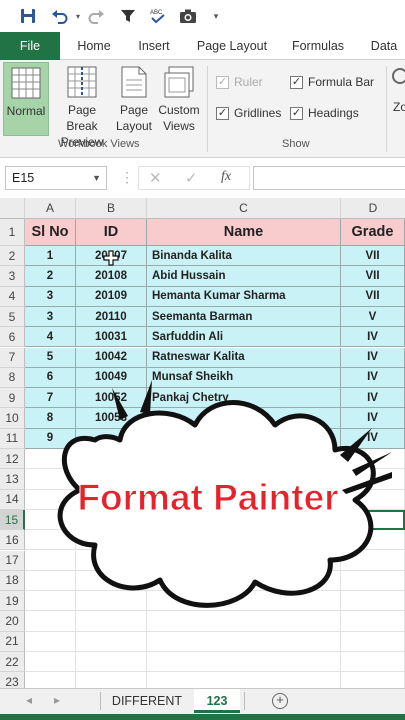 This screenshot has width=405, height=720. I want to click on row-header: 18, so click(12, 581).